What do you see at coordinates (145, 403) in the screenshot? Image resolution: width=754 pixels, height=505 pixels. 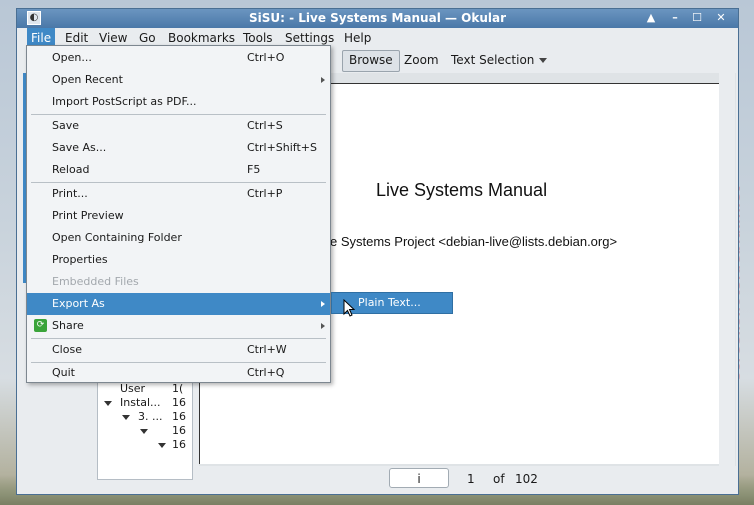 I see `tree-row: Instal... 16` at bounding box center [145, 403].